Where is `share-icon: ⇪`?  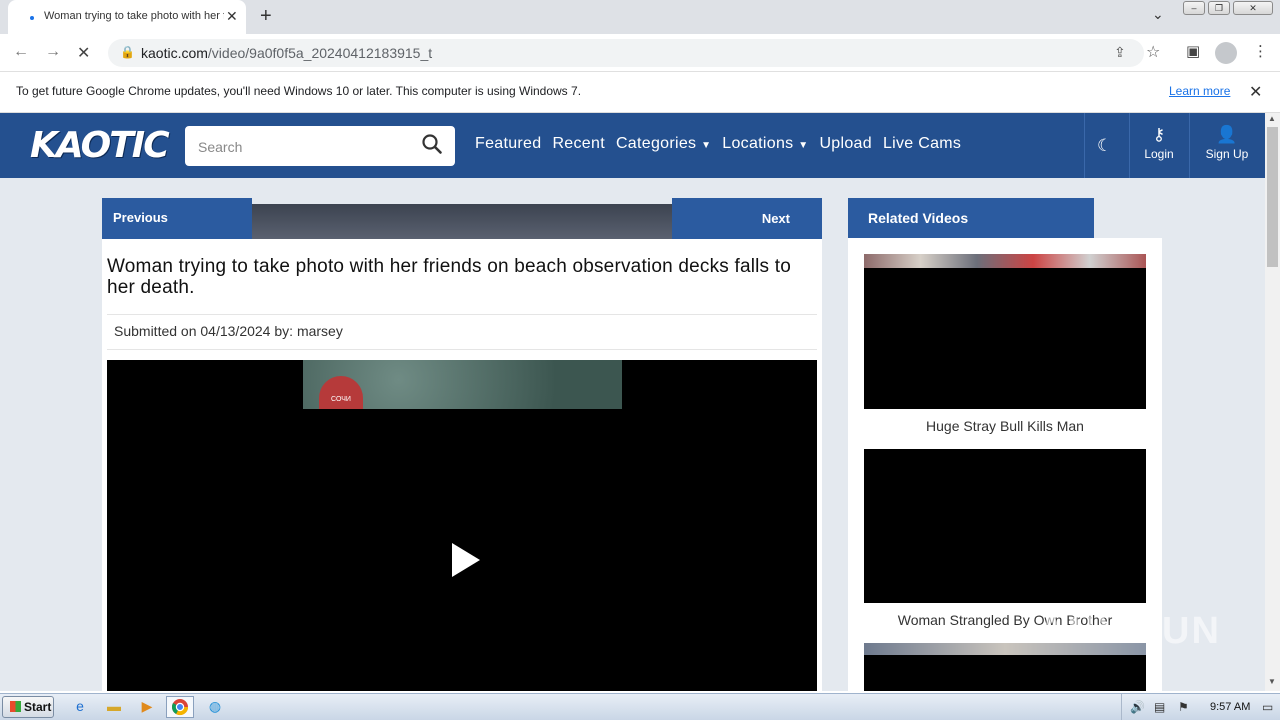
share-icon: ⇪ is located at coordinates (1120, 52).